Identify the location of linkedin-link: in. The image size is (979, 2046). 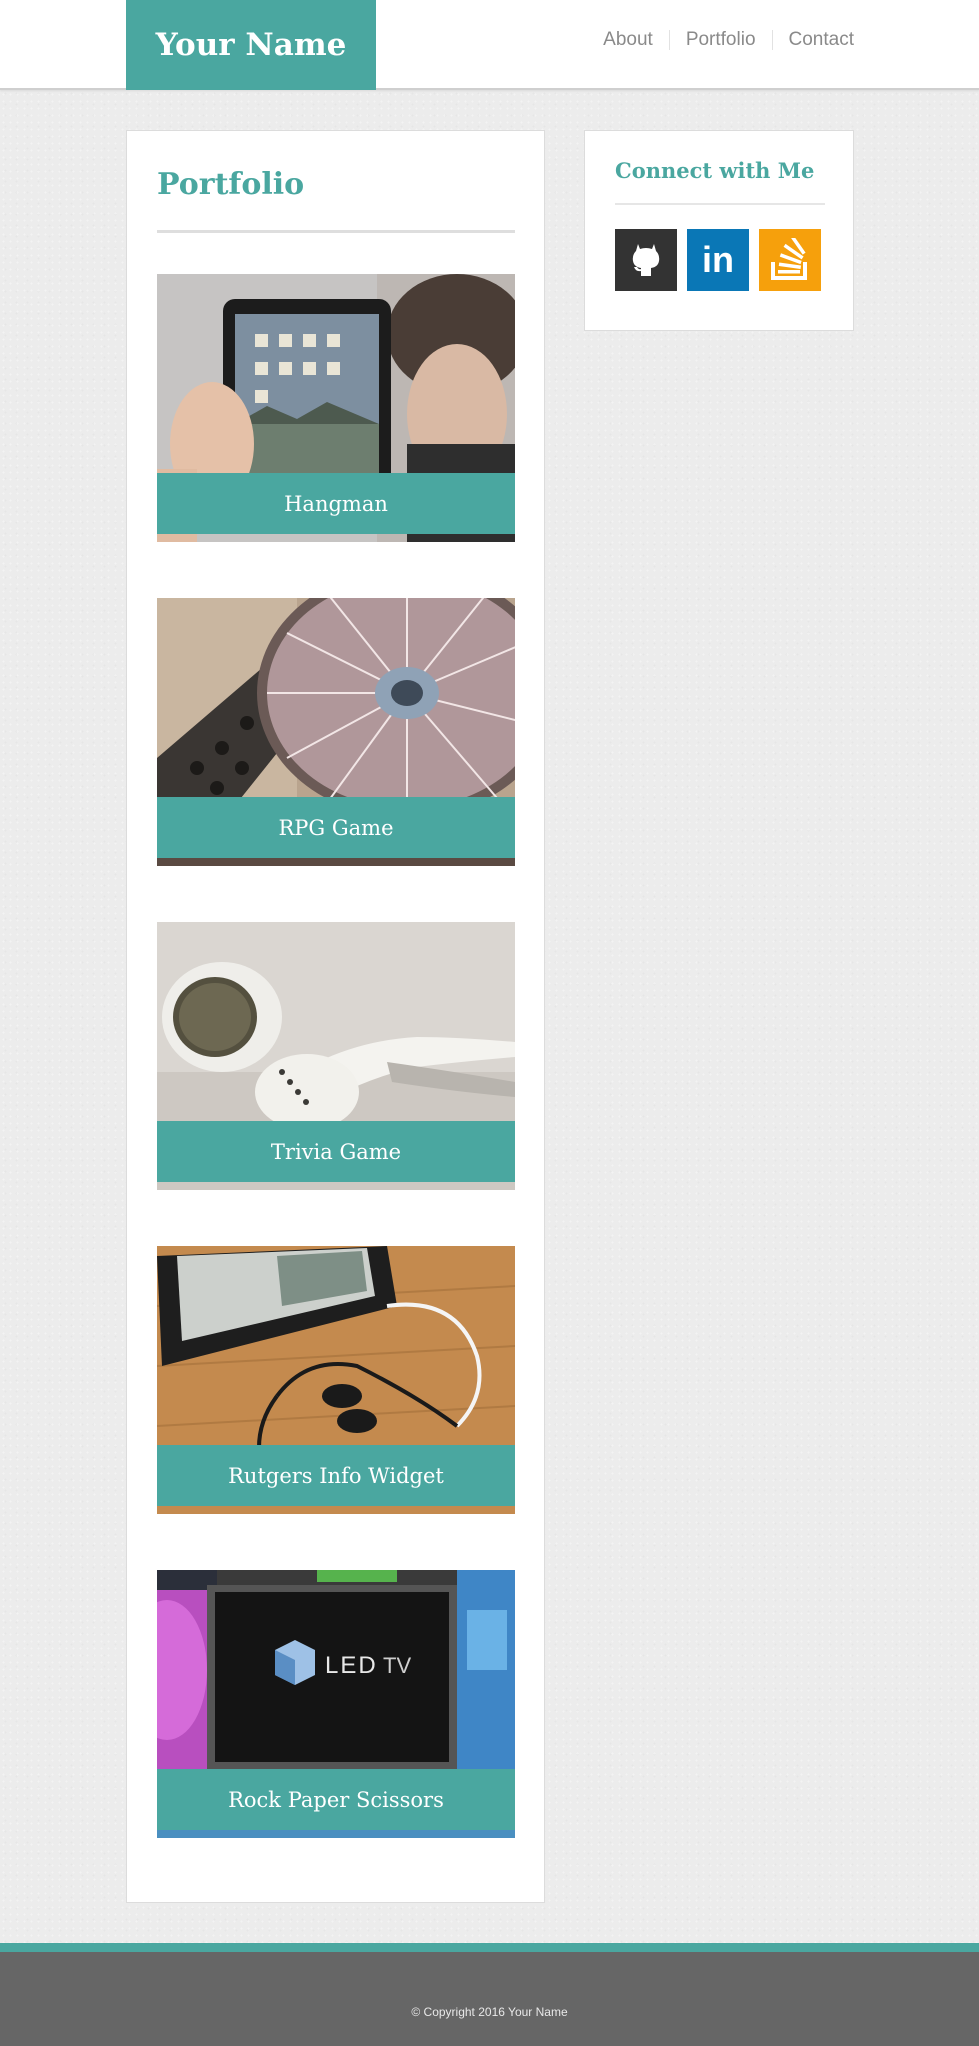
(718, 260).